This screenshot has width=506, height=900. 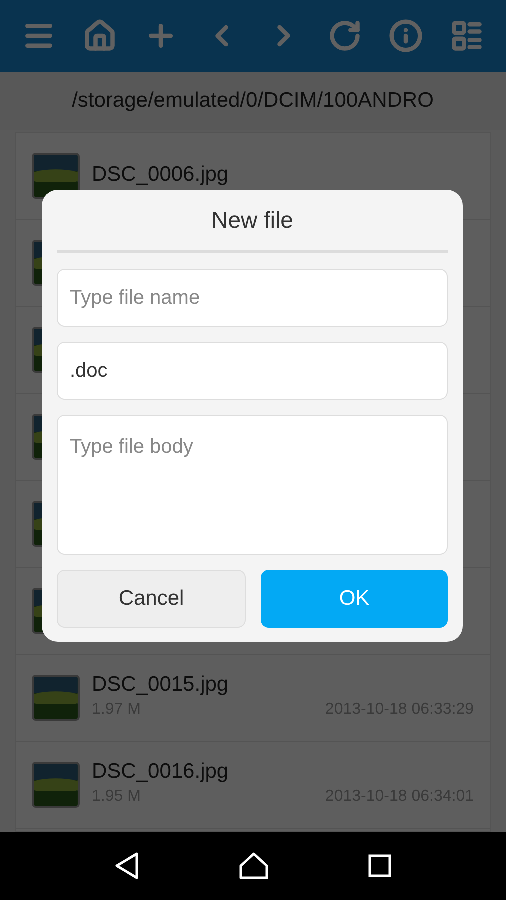 I want to click on info-icon, so click(x=406, y=36).